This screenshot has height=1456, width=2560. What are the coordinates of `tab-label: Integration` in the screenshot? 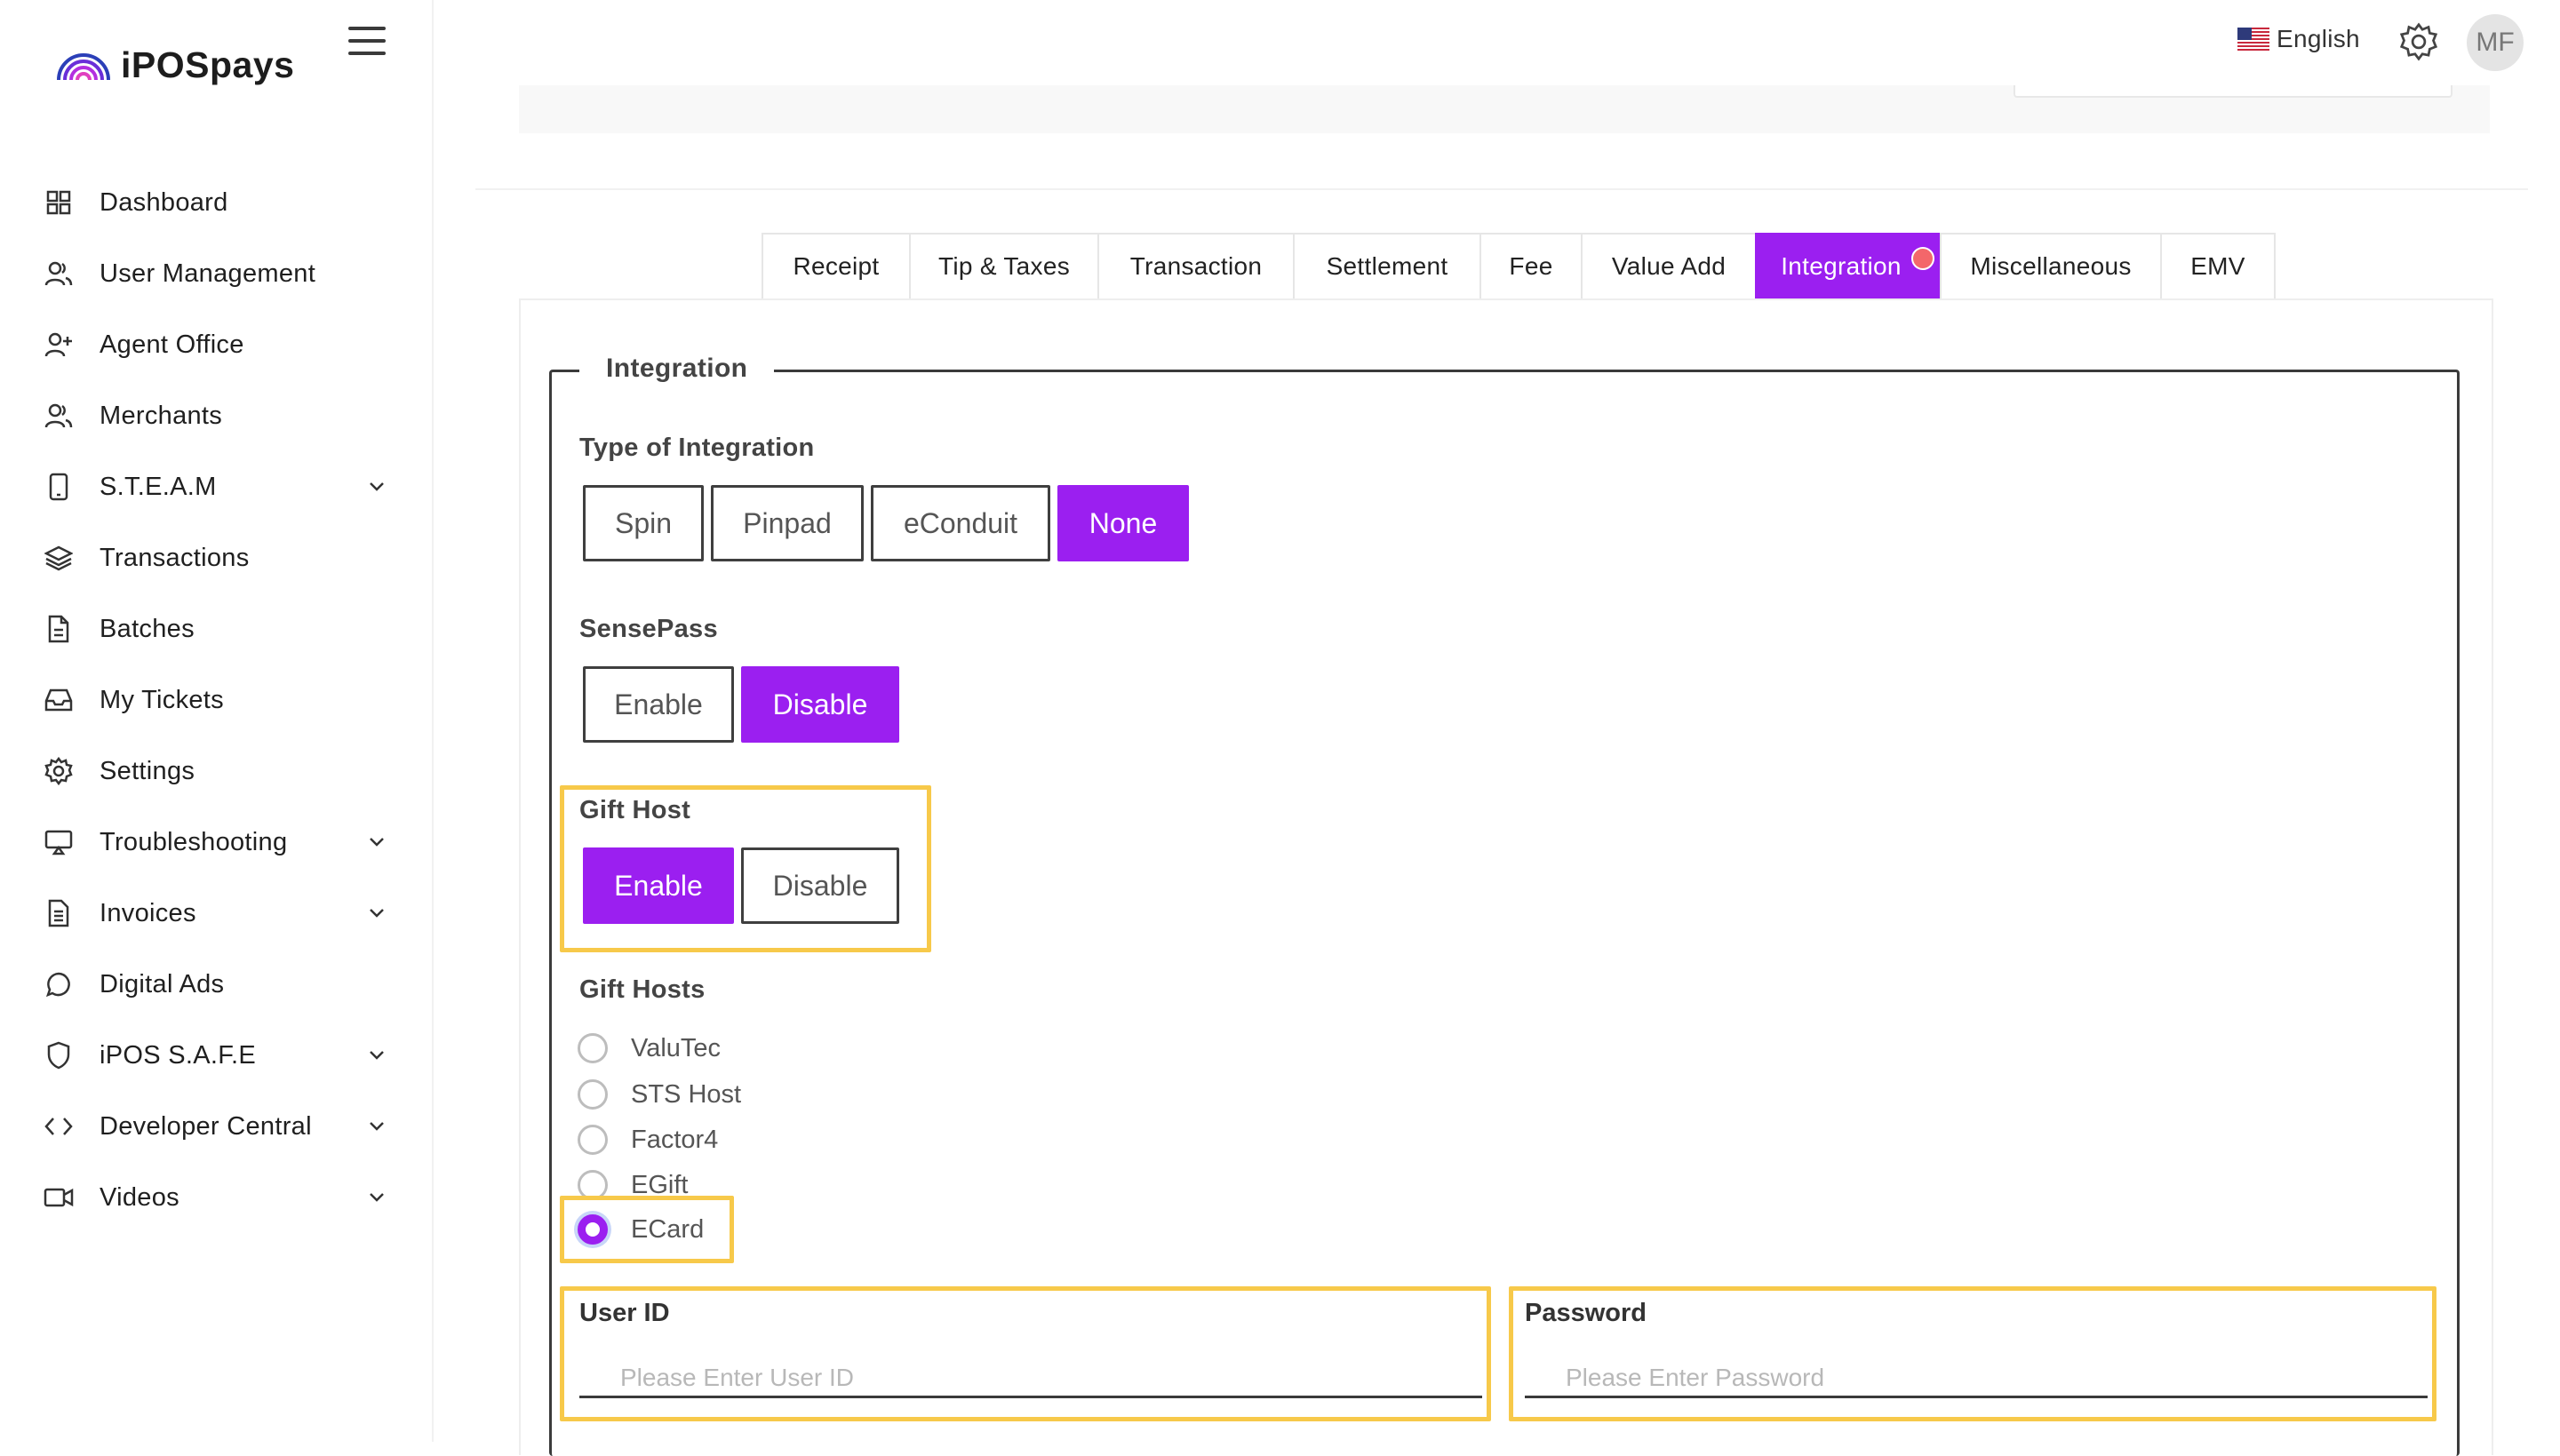 It's located at (1841, 266).